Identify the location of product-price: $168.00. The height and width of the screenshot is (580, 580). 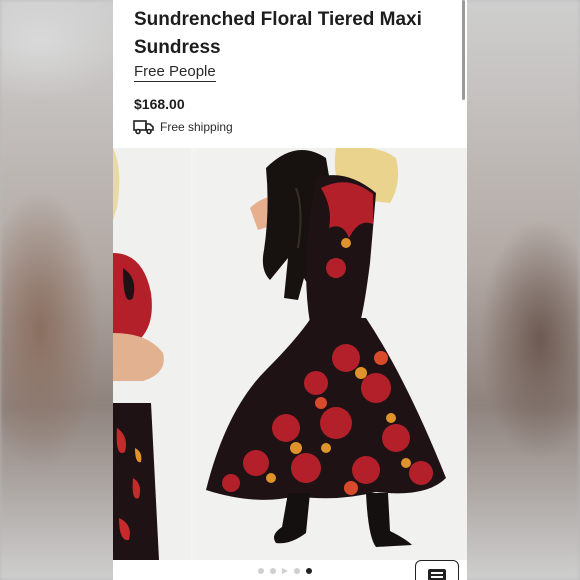
(159, 104).